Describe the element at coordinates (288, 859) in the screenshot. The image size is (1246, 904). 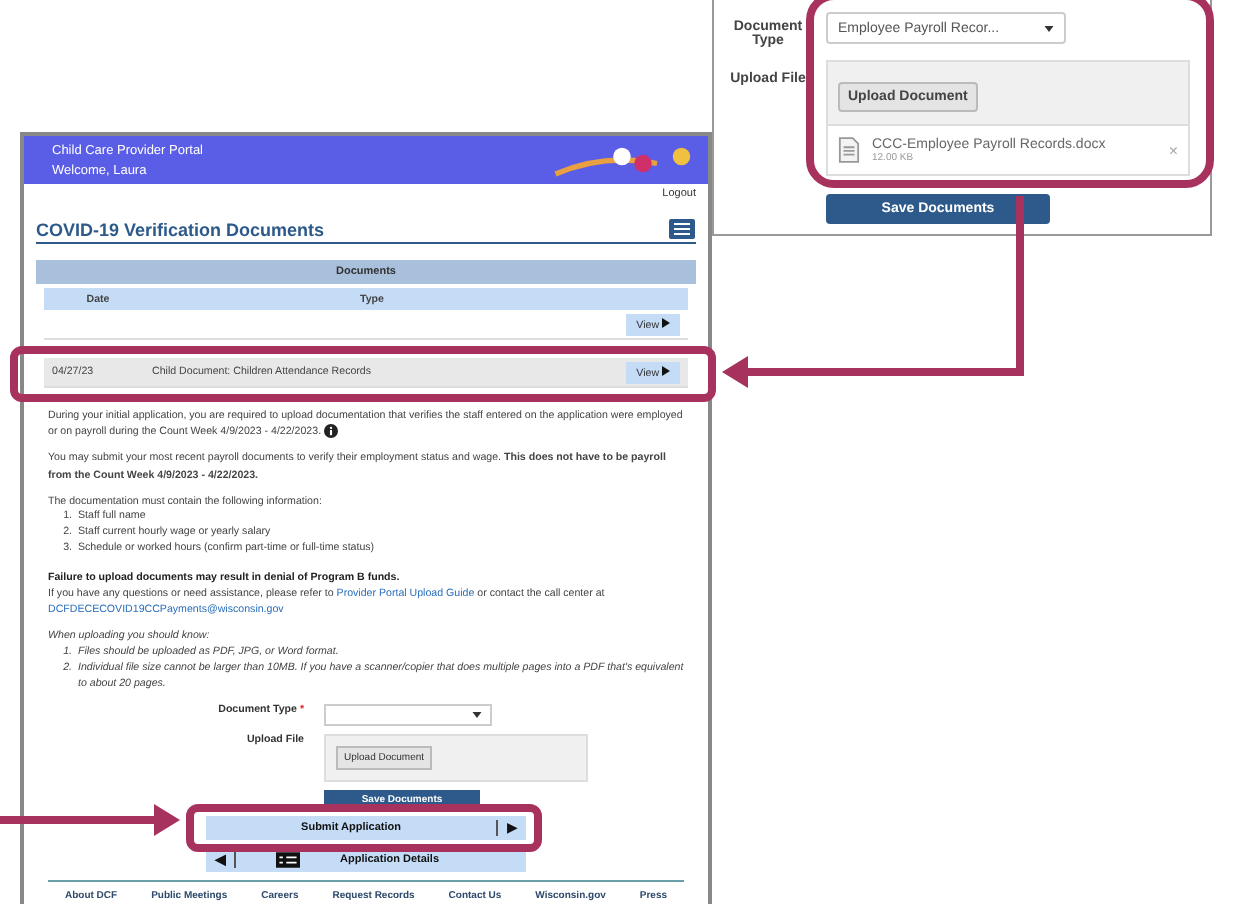
I see `list-icon` at that location.